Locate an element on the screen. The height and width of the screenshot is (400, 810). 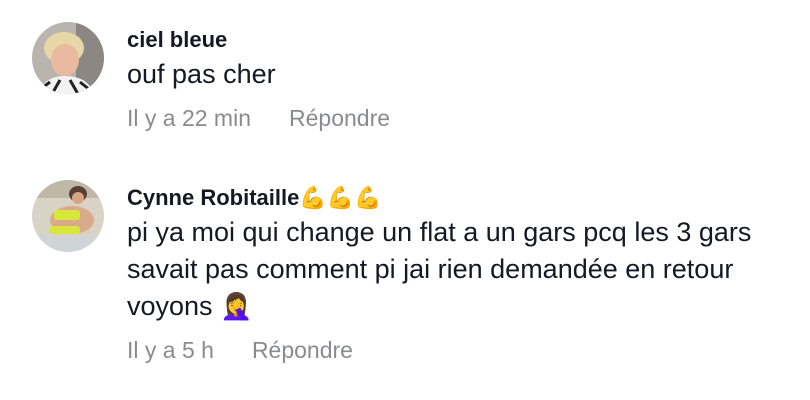
comment-username-text: Cynne Robitaille is located at coordinates (213, 197).